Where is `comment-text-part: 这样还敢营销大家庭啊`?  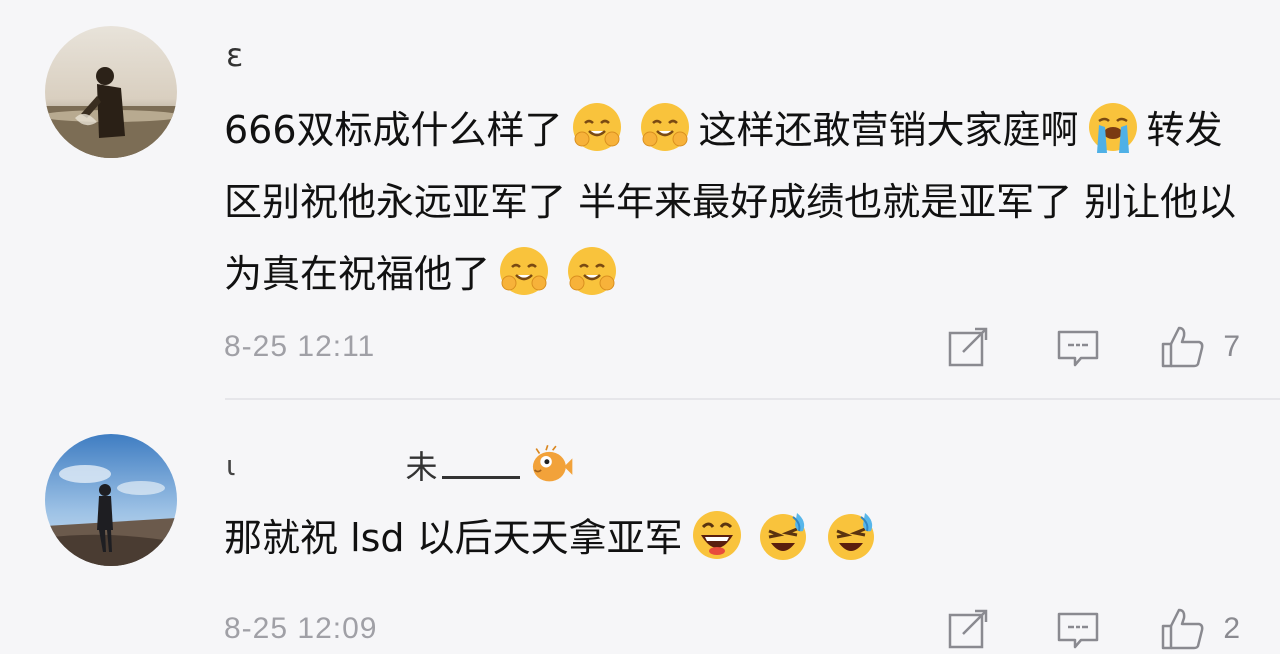
comment-text-part: 这样还敢营销大家庭啊 is located at coordinates (888, 130).